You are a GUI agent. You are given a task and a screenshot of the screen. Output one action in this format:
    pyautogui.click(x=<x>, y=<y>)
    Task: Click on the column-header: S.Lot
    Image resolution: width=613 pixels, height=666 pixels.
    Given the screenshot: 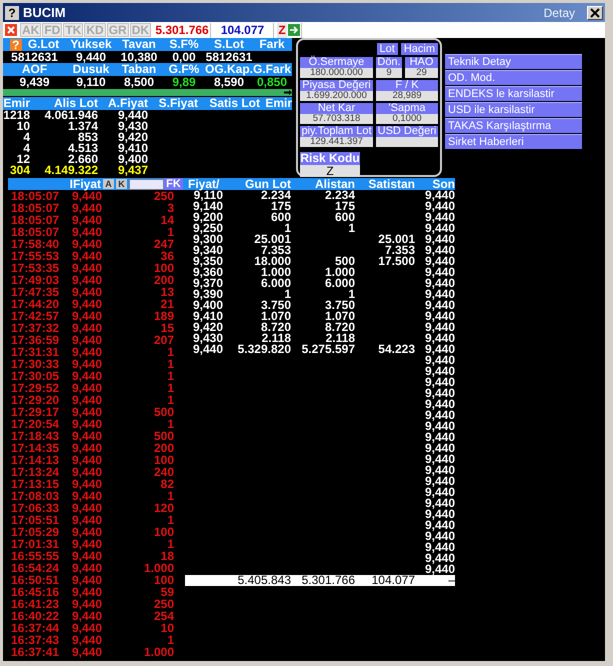 What is the action you would take?
    pyautogui.click(x=229, y=44)
    